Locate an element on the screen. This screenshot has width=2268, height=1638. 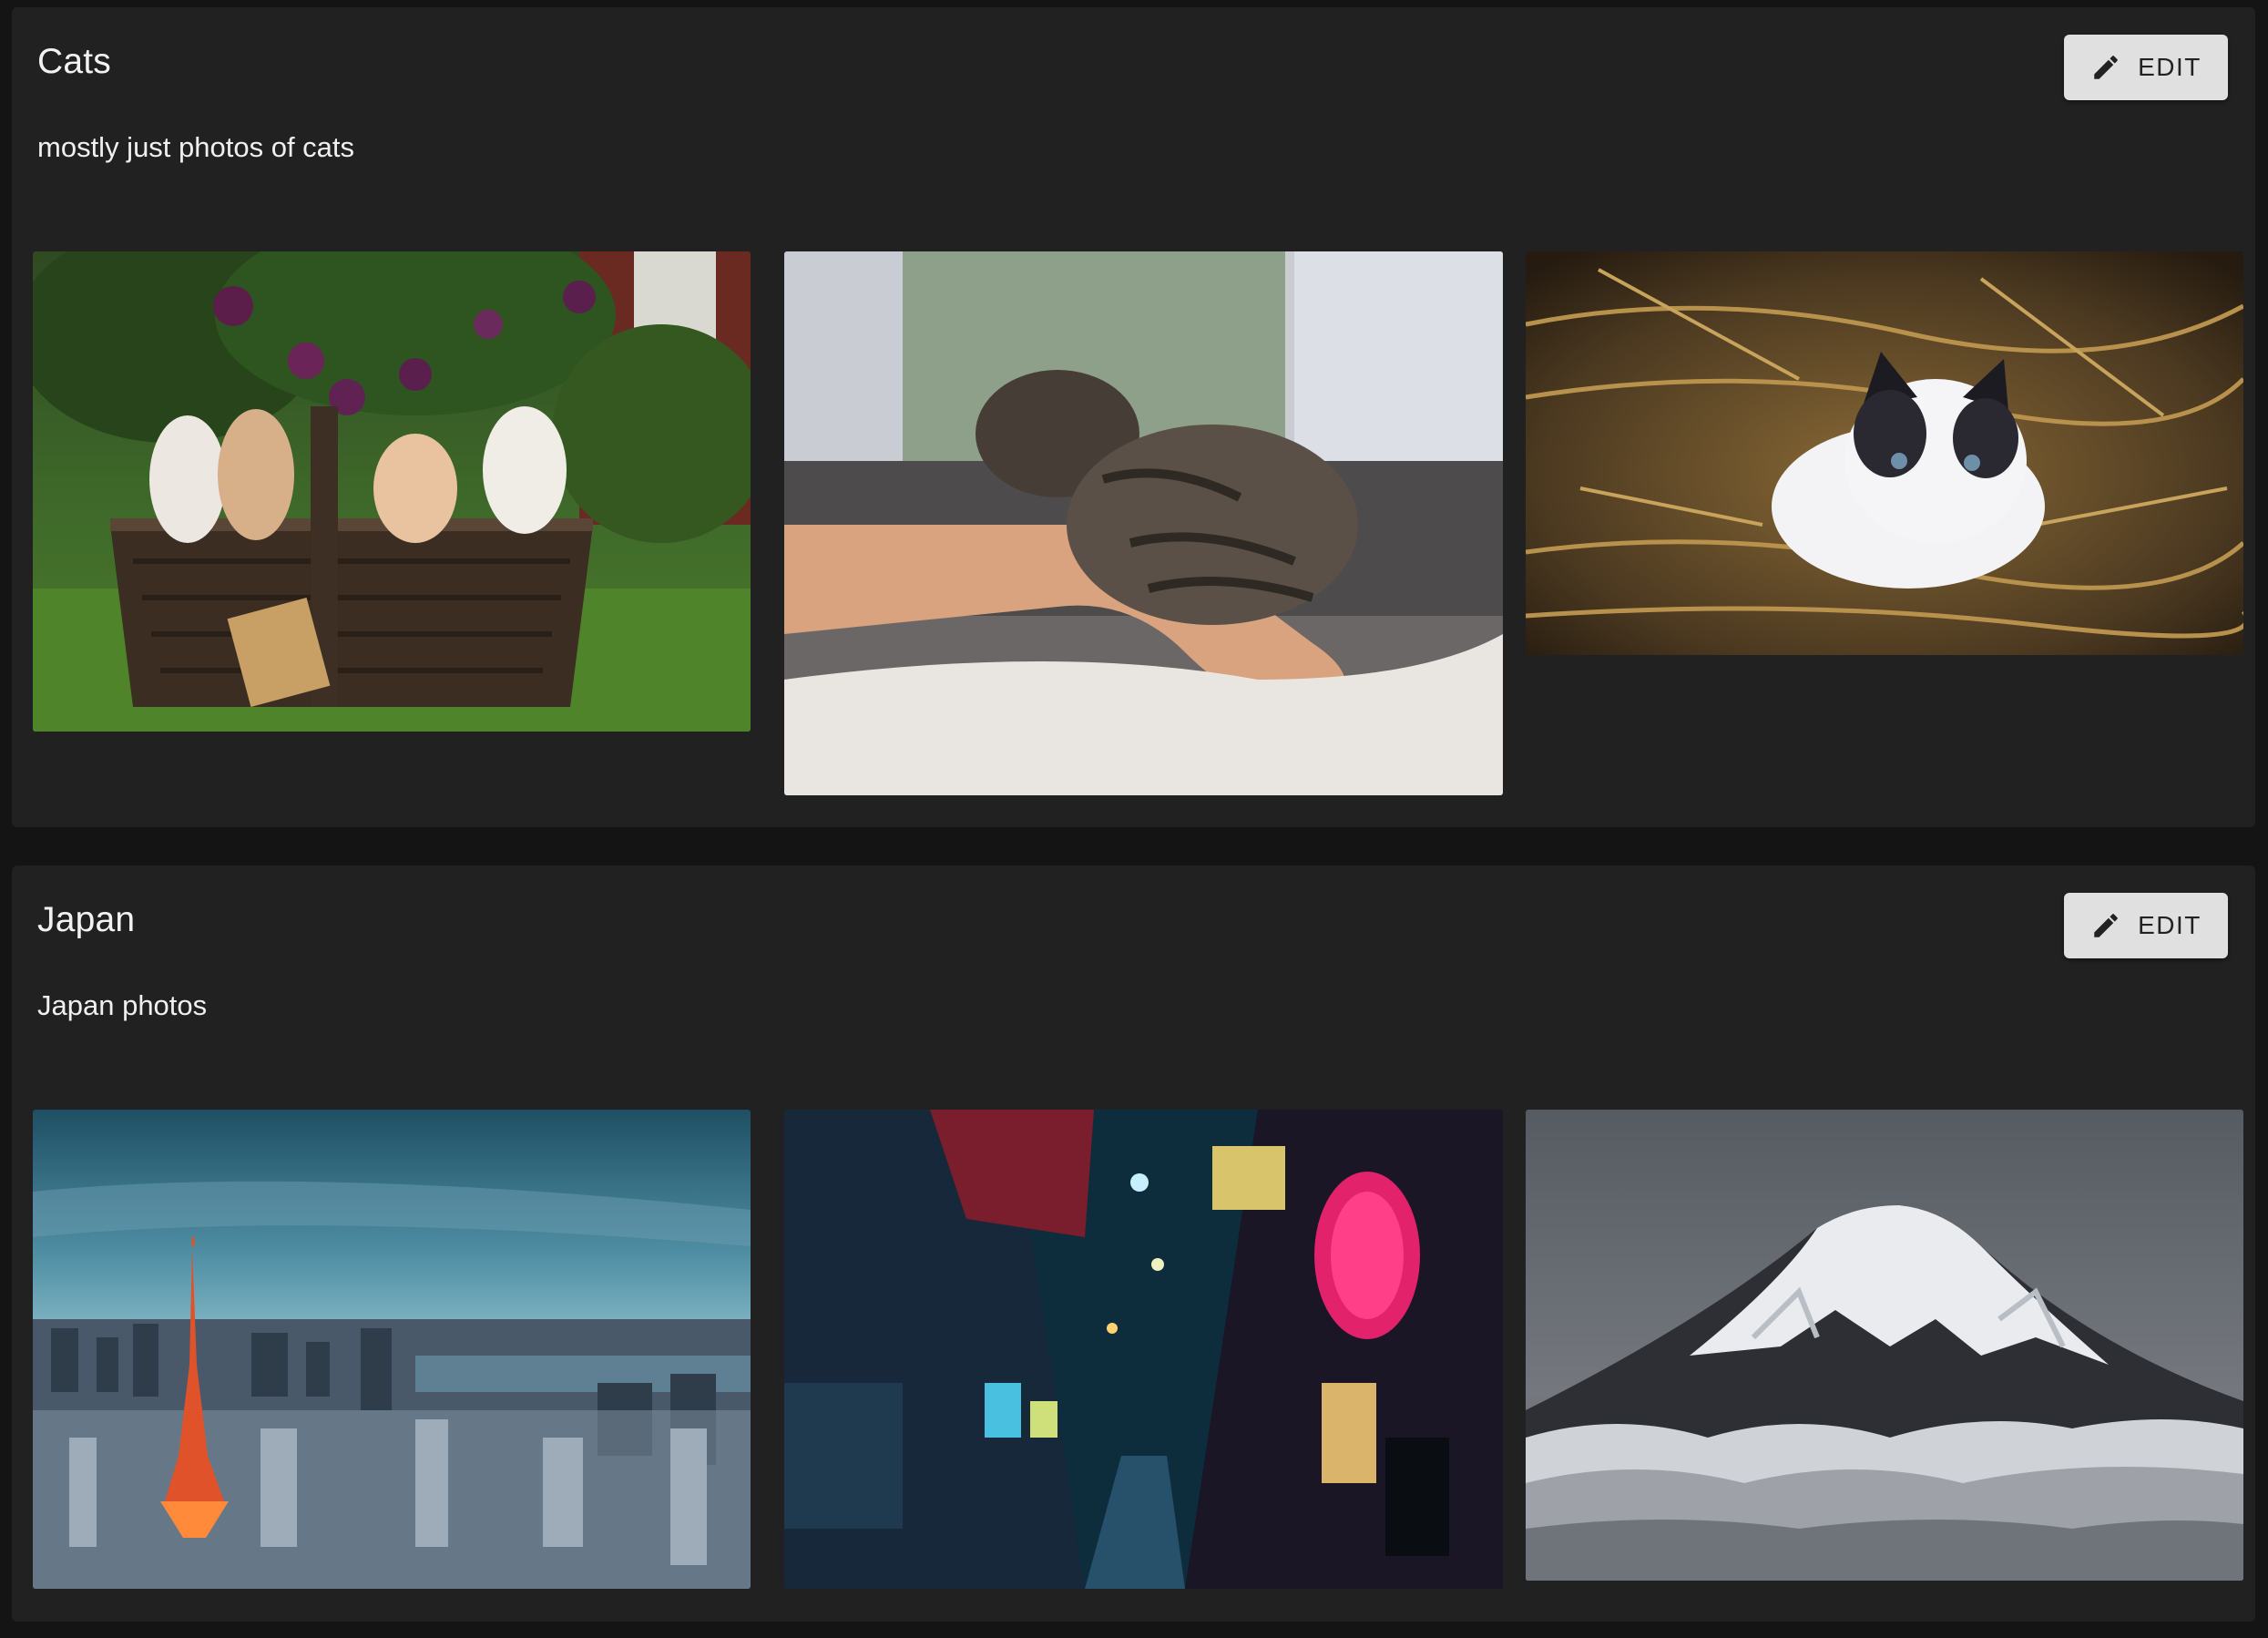
album-description: Japan photos is located at coordinates (122, 1005).